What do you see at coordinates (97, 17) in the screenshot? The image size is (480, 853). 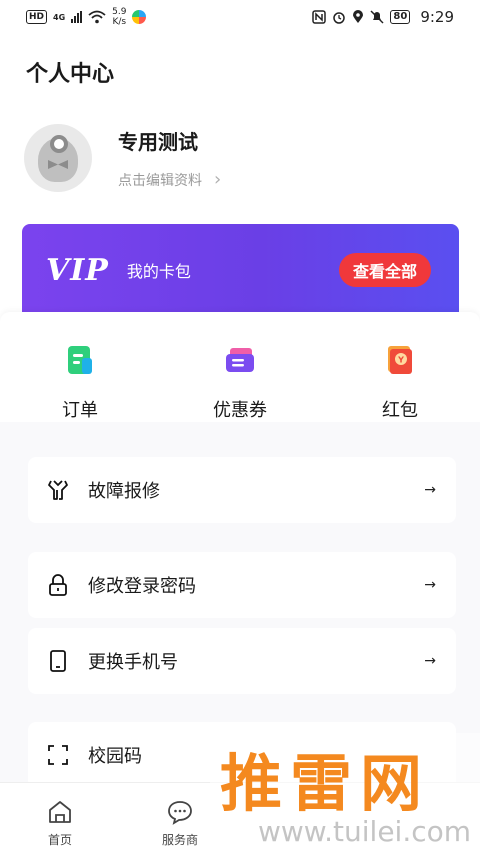 I see `wifi-icon` at bounding box center [97, 17].